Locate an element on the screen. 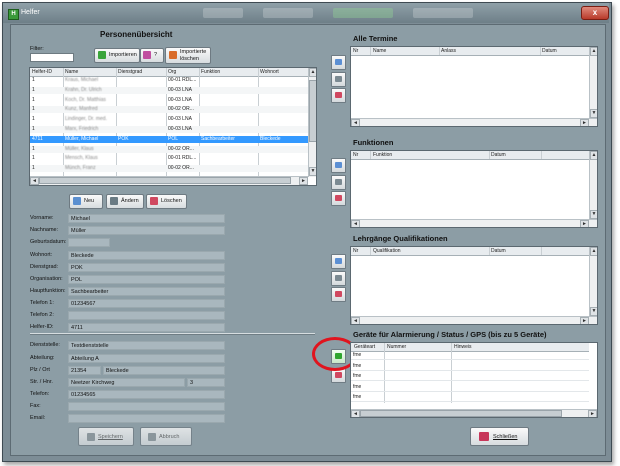  col-header-org: Org is located at coordinates (172, 72).